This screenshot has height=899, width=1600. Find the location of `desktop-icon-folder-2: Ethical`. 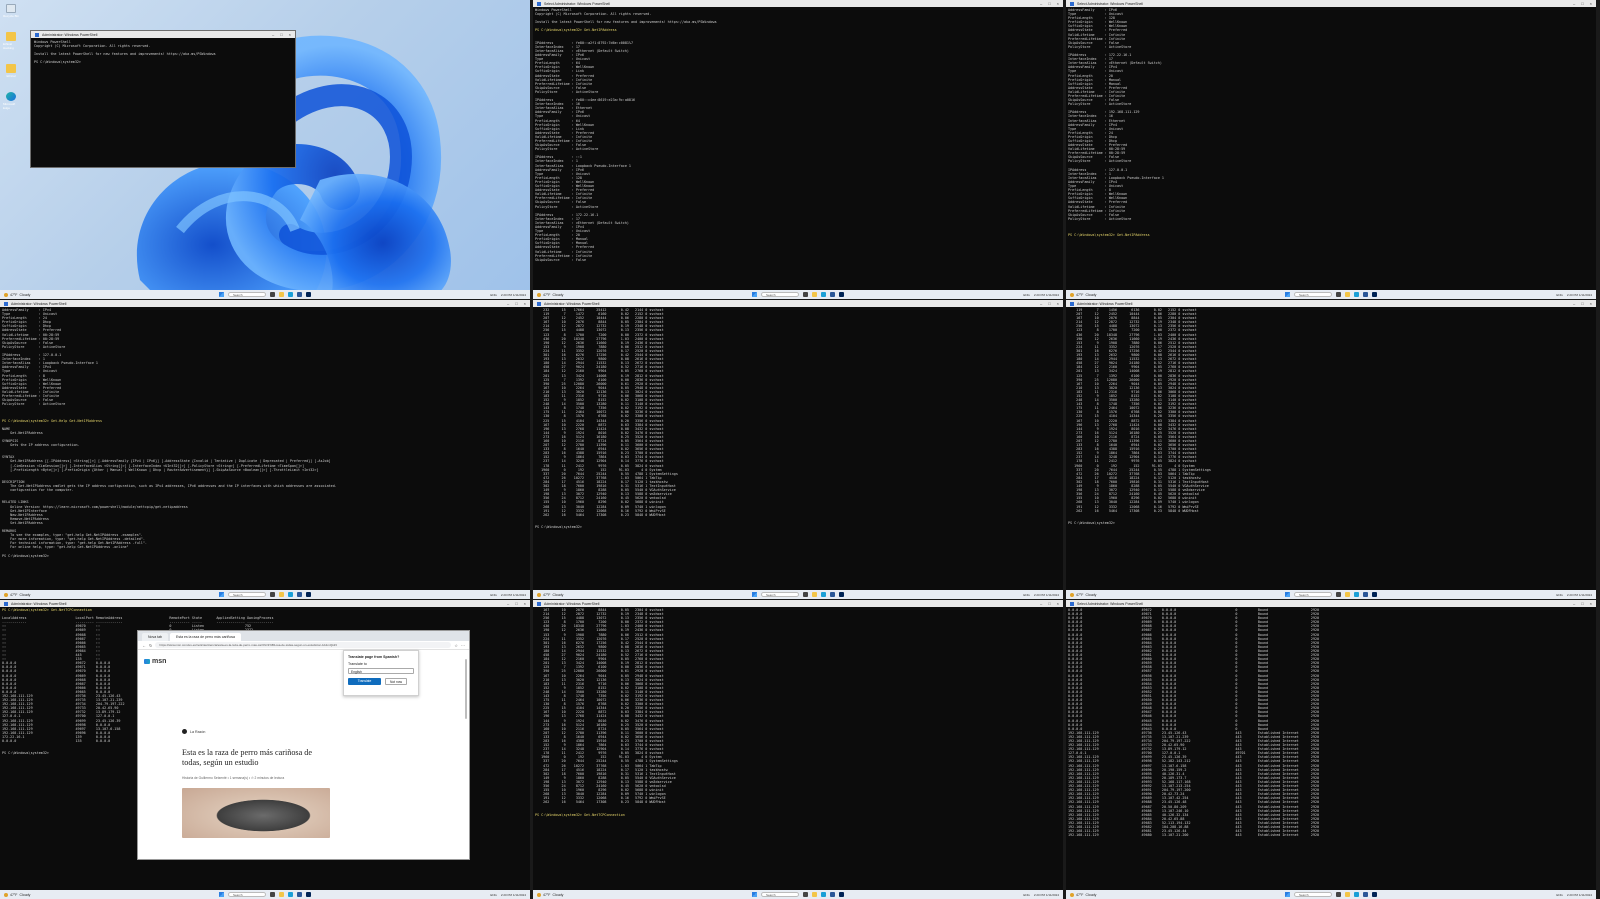

desktop-icon-folder-2: Ethical is located at coordinates (11, 71).